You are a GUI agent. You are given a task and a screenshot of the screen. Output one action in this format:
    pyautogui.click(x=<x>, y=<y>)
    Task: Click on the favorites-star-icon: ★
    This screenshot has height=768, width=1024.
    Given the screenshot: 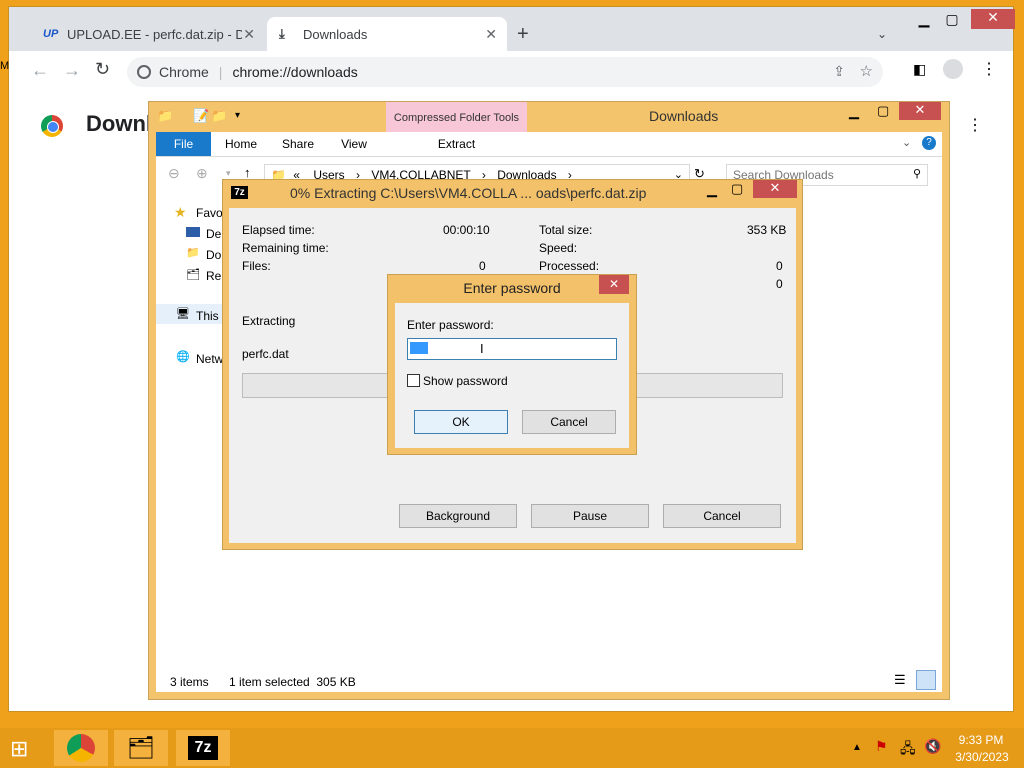 What is the action you would take?
    pyautogui.click(x=180, y=212)
    